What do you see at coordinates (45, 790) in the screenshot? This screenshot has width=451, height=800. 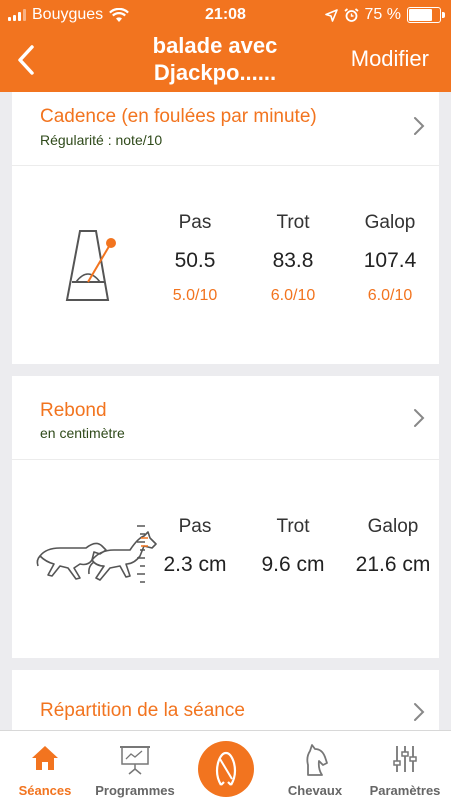 I see `tab-label: Séances` at bounding box center [45, 790].